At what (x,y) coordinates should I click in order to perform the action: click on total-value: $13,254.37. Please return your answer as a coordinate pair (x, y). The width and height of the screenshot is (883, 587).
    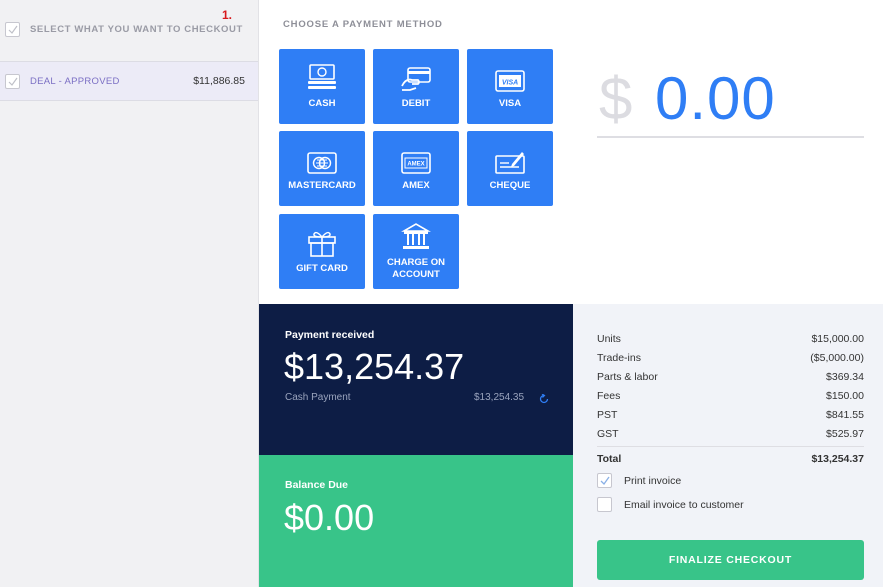
    Looking at the image, I should click on (837, 459).